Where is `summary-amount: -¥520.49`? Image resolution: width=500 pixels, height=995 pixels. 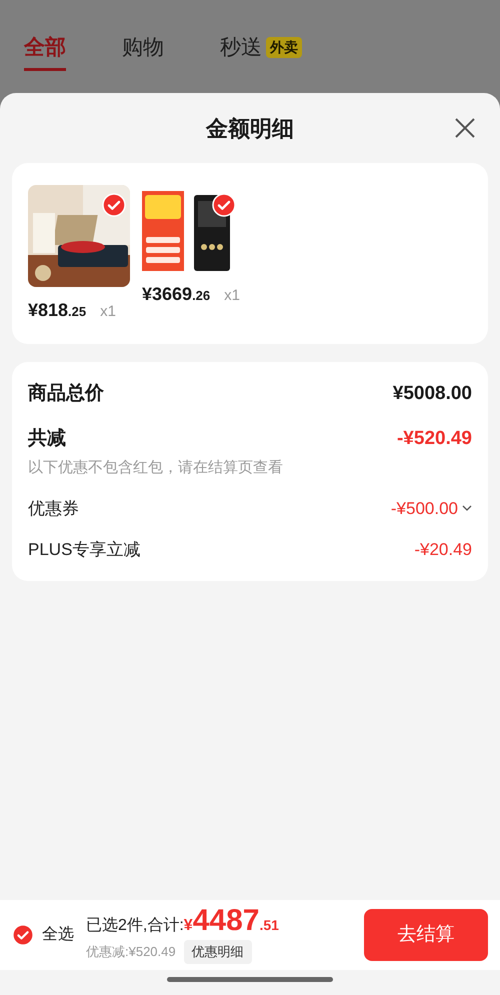
summary-amount: -¥520.49 is located at coordinates (434, 438).